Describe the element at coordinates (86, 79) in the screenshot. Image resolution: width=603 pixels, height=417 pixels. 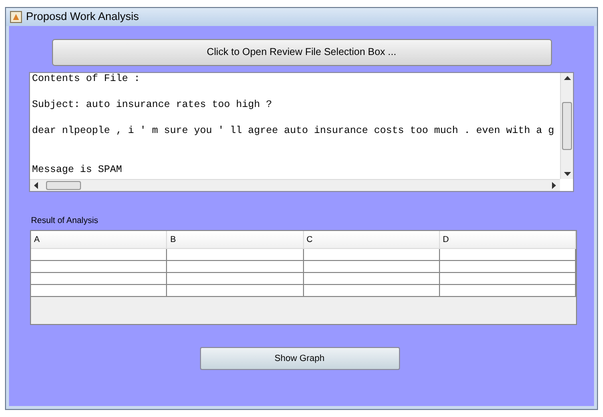
I see `text-line: Contents of File :` at that location.